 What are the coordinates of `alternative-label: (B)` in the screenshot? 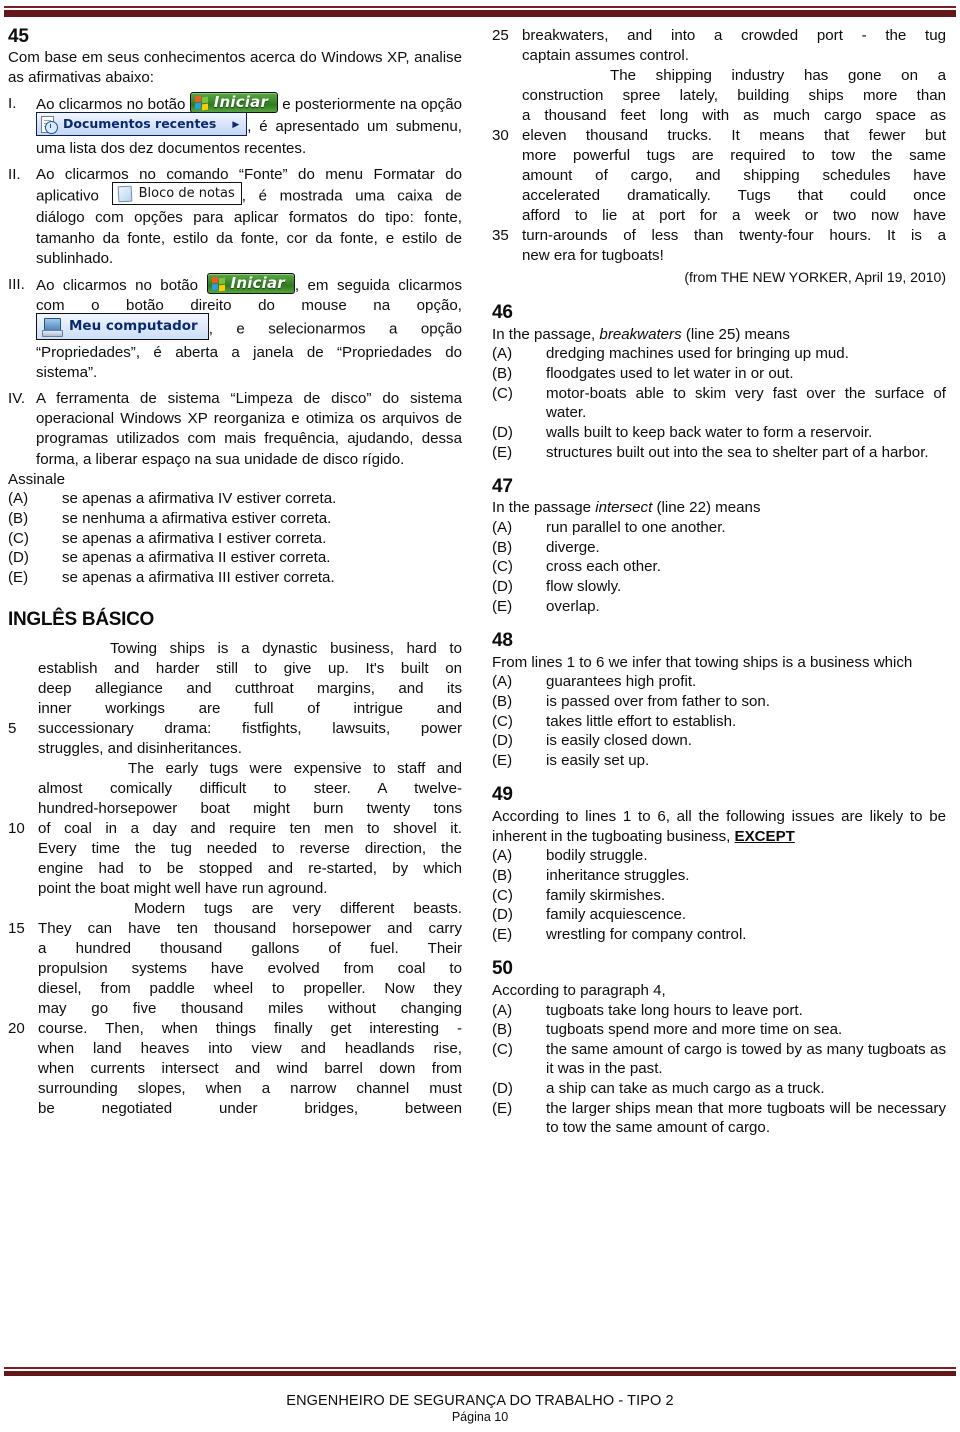 It's located at (502, 1030).